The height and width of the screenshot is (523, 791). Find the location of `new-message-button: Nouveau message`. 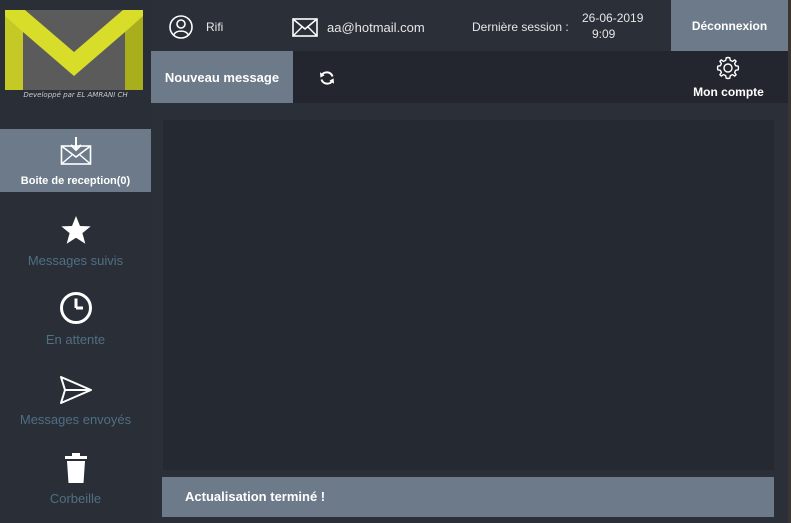

new-message-button: Nouveau message is located at coordinates (222, 77).